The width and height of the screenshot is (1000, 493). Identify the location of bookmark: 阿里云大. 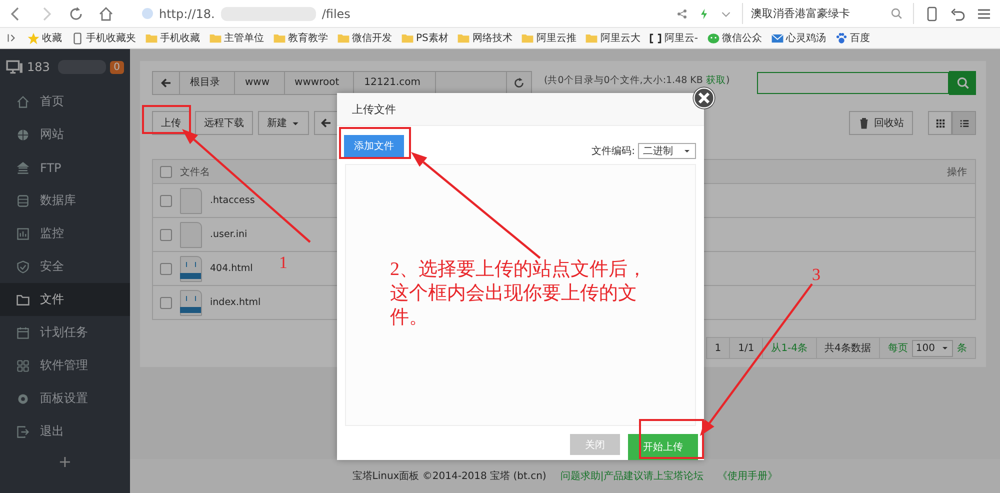
(612, 38).